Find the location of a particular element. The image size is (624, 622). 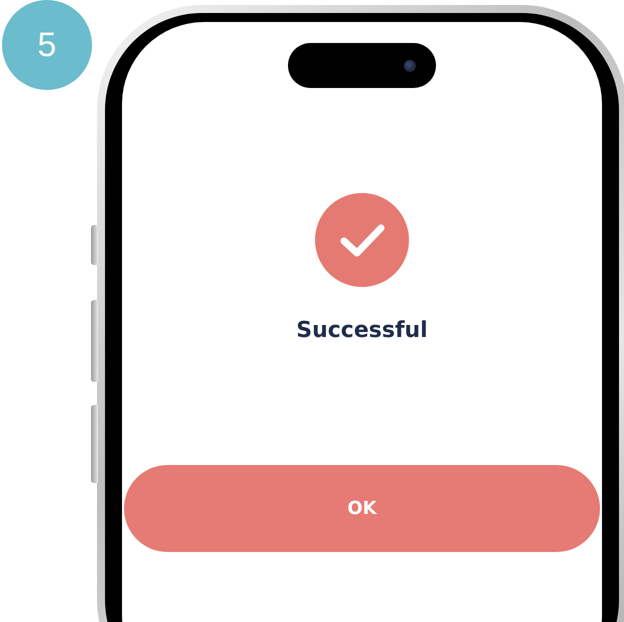

ok-button: OK is located at coordinates (362, 508).